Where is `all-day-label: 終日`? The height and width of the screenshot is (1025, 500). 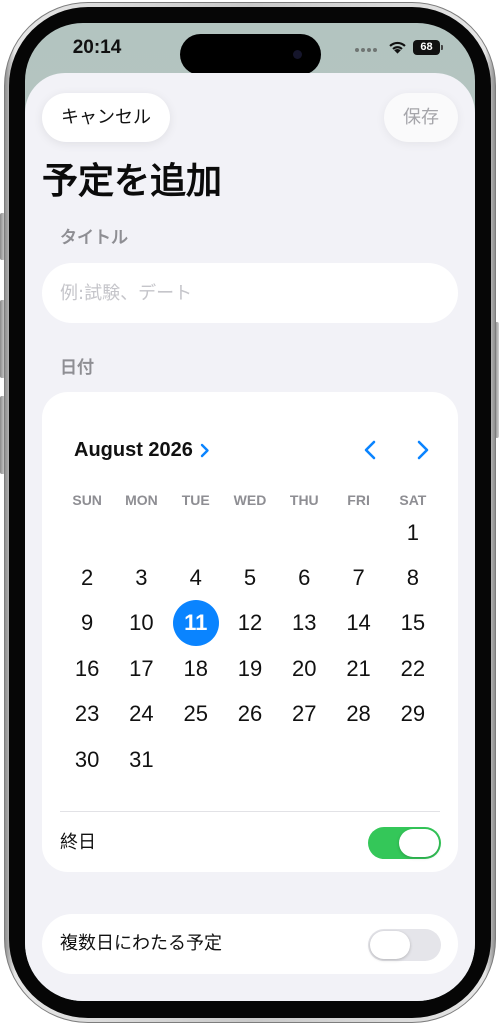 all-day-label: 終日 is located at coordinates (78, 842).